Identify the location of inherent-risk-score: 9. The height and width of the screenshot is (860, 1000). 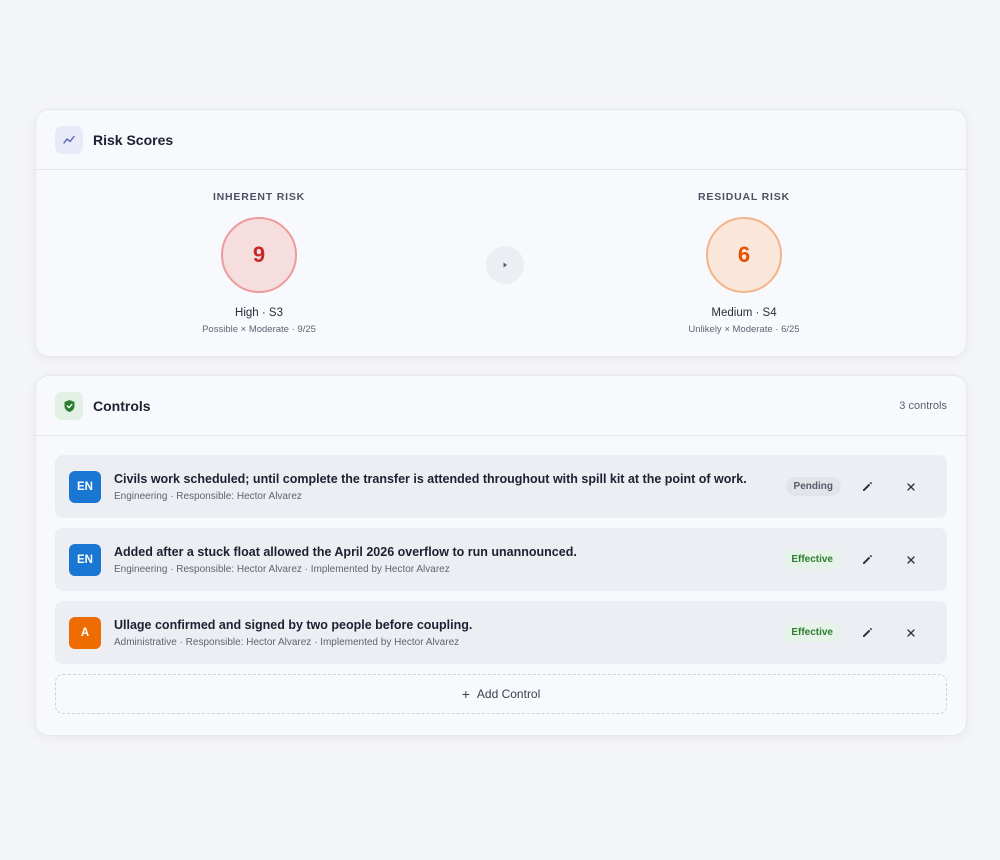
(259, 255).